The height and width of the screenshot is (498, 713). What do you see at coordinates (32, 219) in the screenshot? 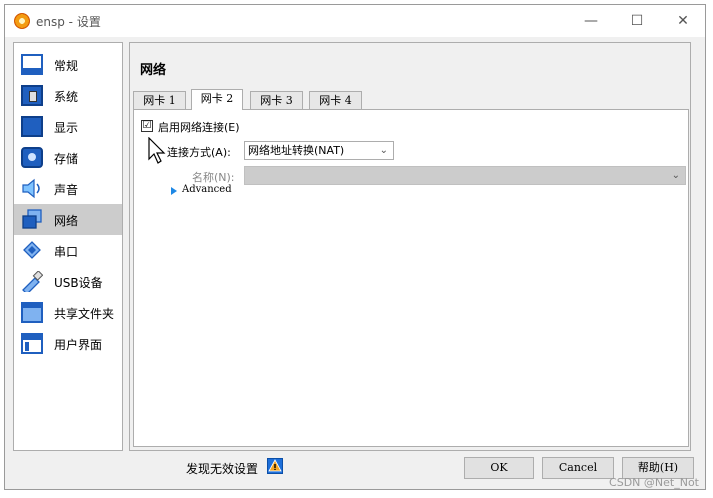
I see `network-icon` at bounding box center [32, 219].